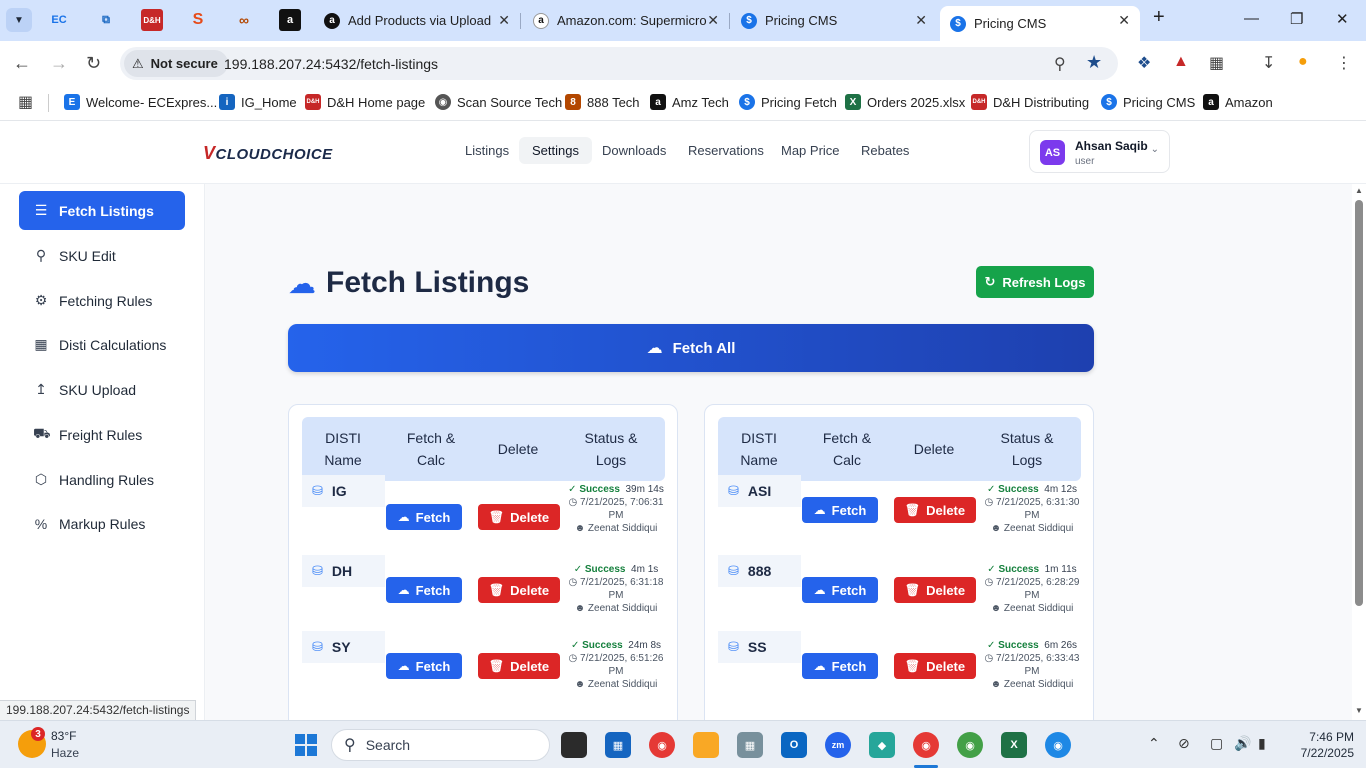  What do you see at coordinates (102, 389) in the screenshot?
I see `sidebar-item-sku-upload: ↥ SKU Upload` at bounding box center [102, 389].